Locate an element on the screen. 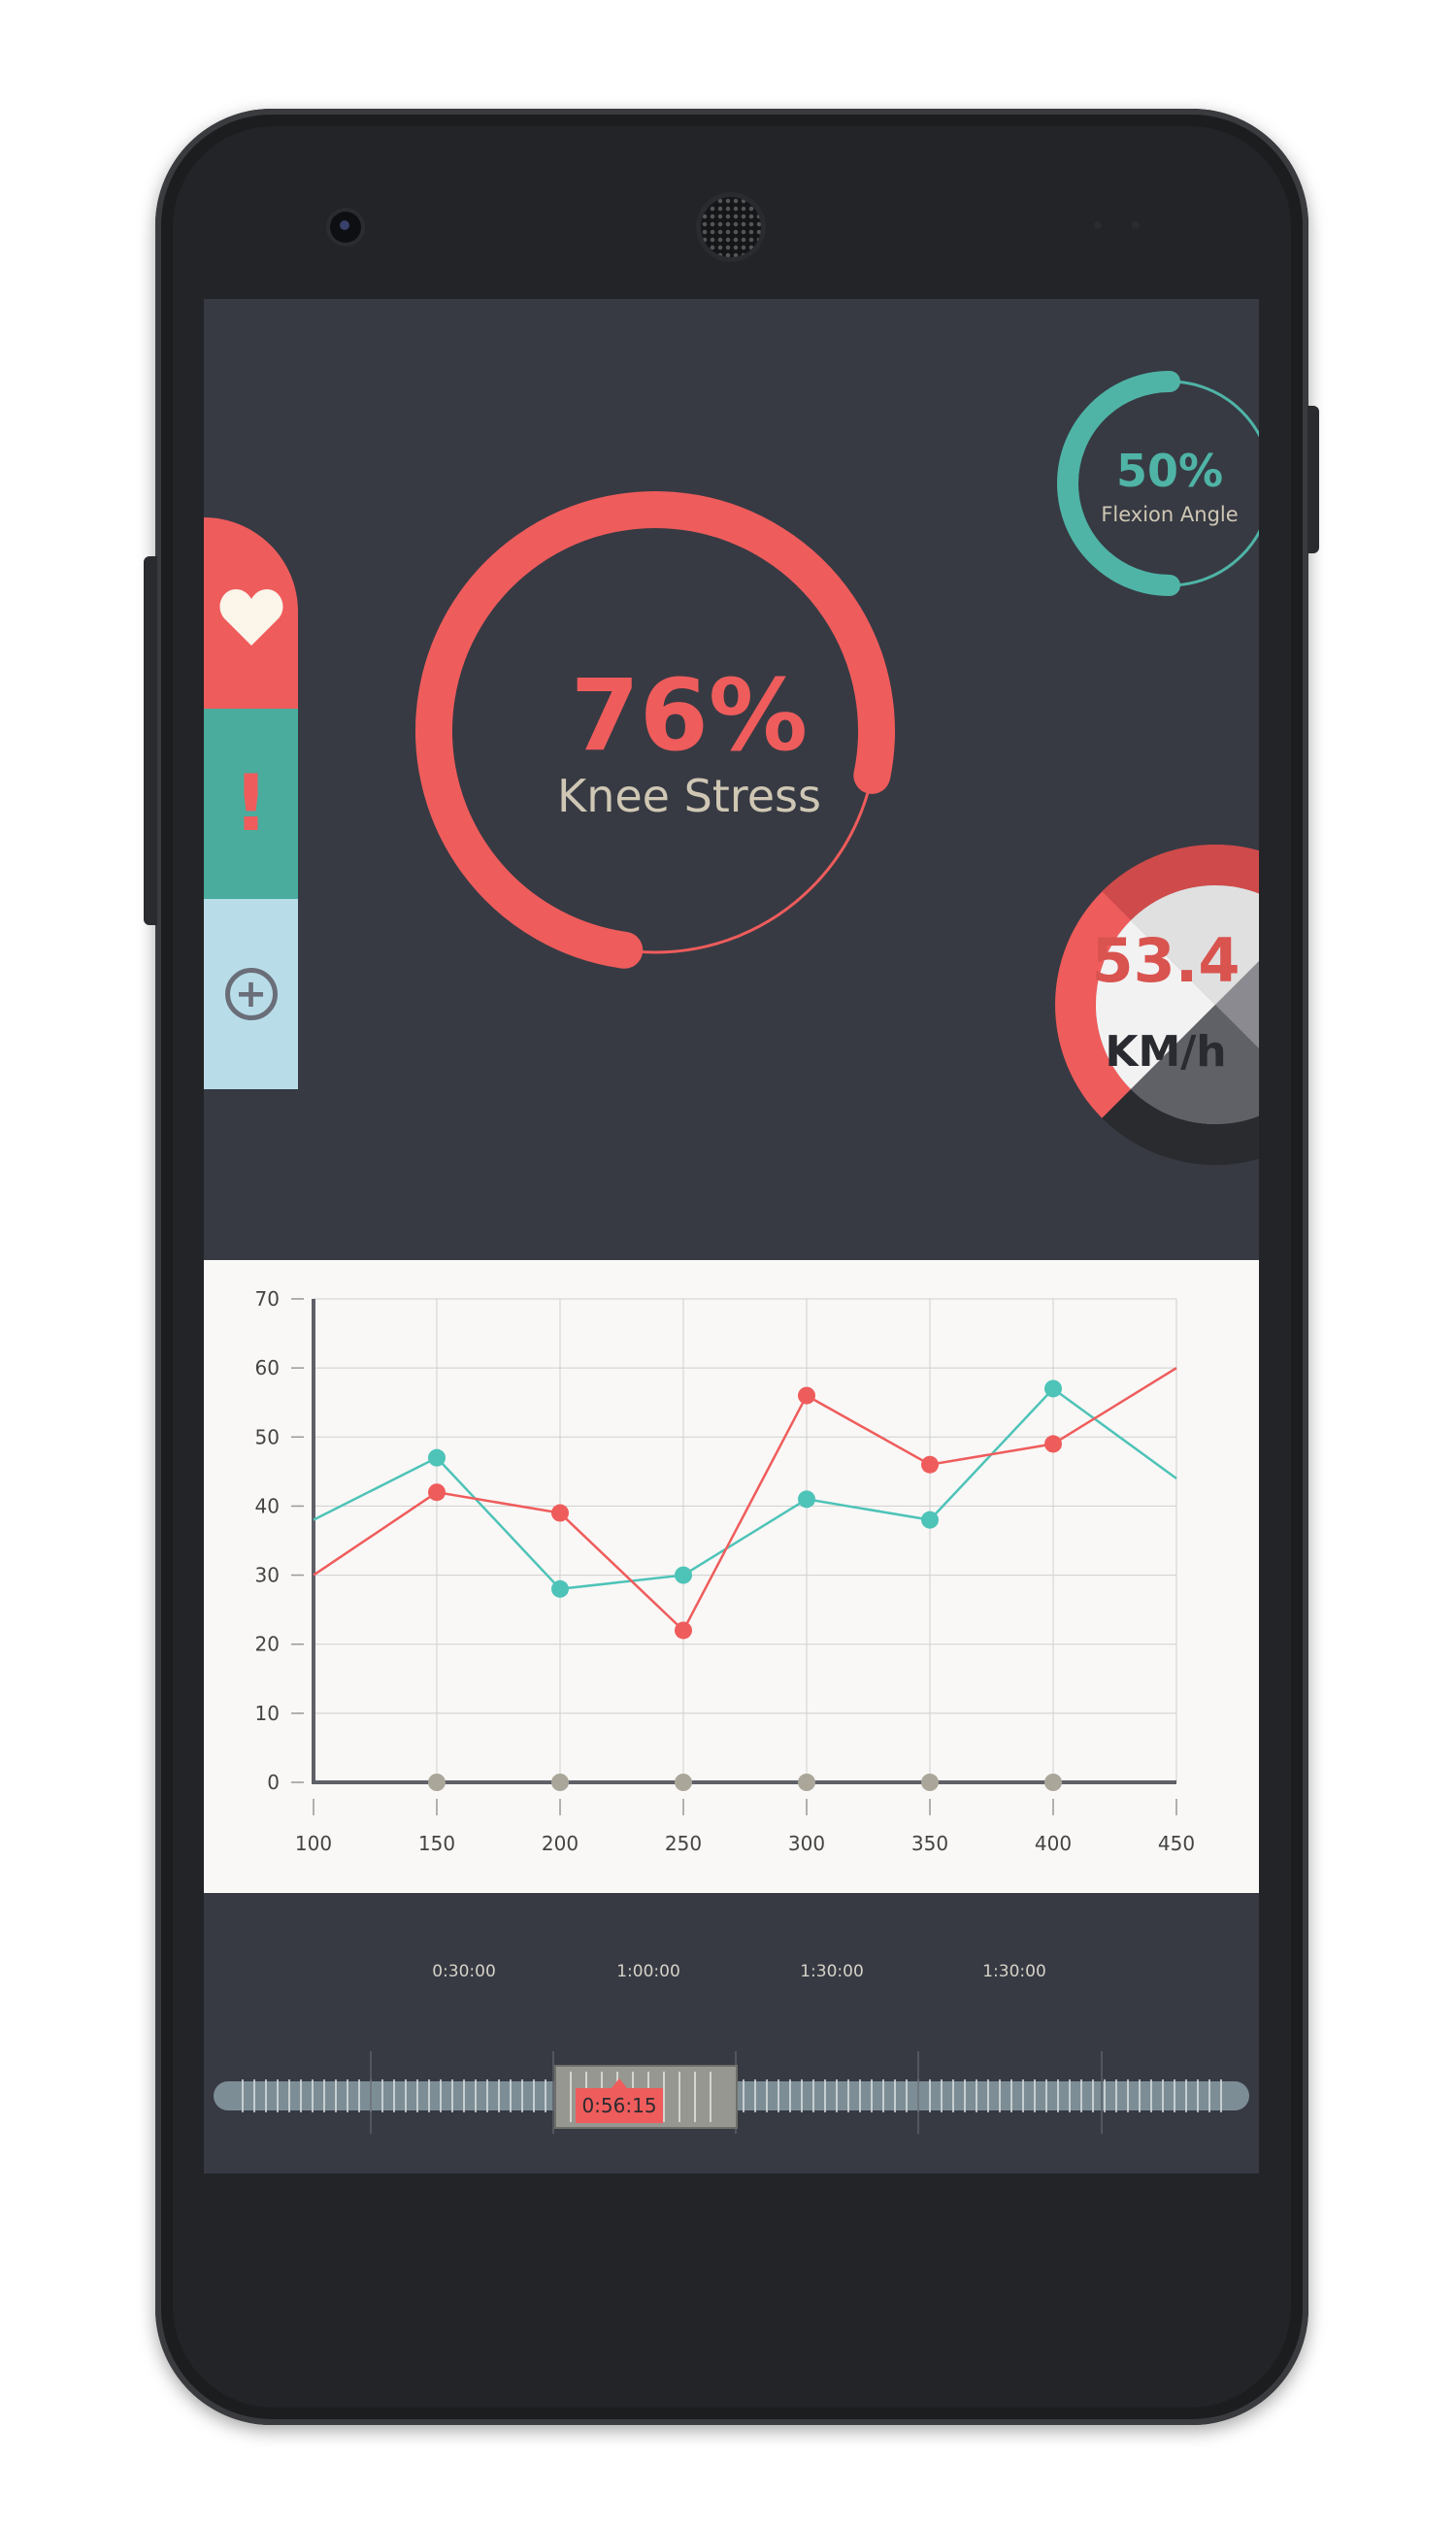 The width and height of the screenshot is (1456, 2524). flexion-label: Flexion Angle is located at coordinates (1170, 514).